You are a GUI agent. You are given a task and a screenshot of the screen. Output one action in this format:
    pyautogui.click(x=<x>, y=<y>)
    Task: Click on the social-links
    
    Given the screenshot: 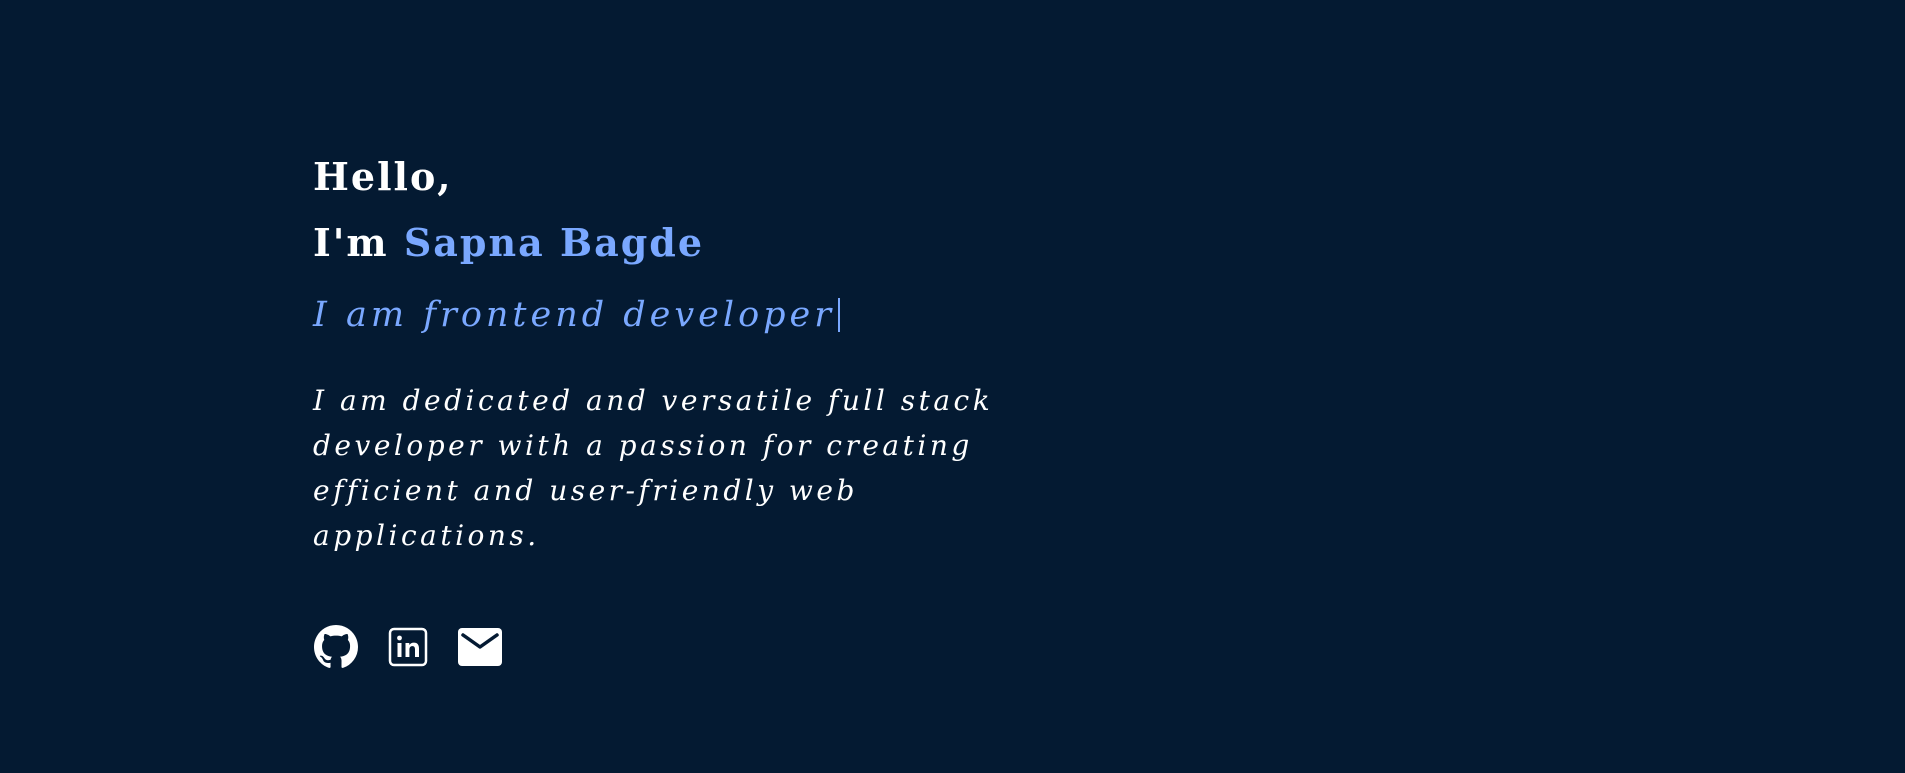 What is the action you would take?
    pyautogui.click(x=693, y=647)
    